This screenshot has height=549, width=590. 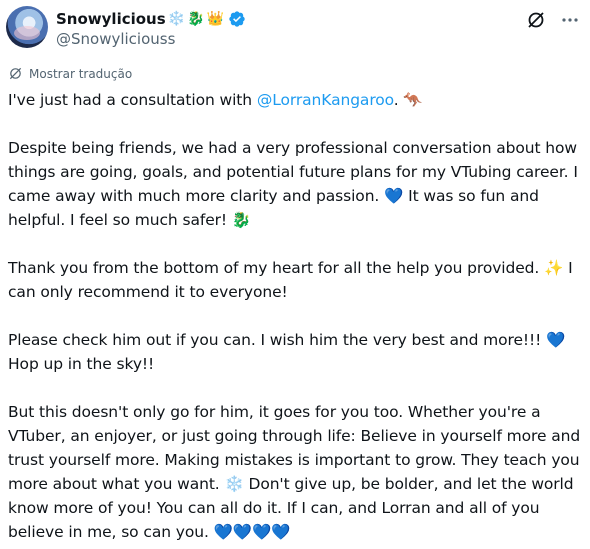 I want to click on author-name-row: Snowylicious ❄️ 🐉 👑, so click(x=151, y=19).